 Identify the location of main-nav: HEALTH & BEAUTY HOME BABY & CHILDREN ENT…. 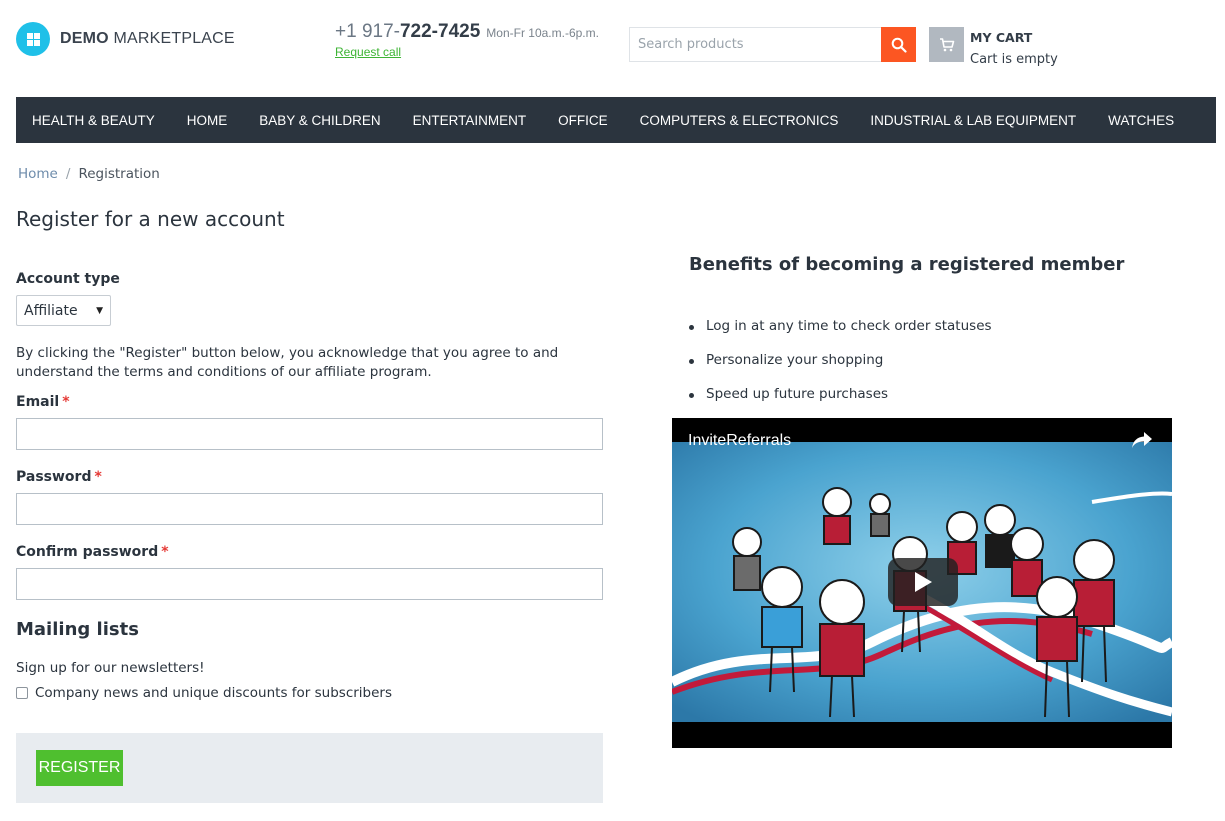
(616, 120).